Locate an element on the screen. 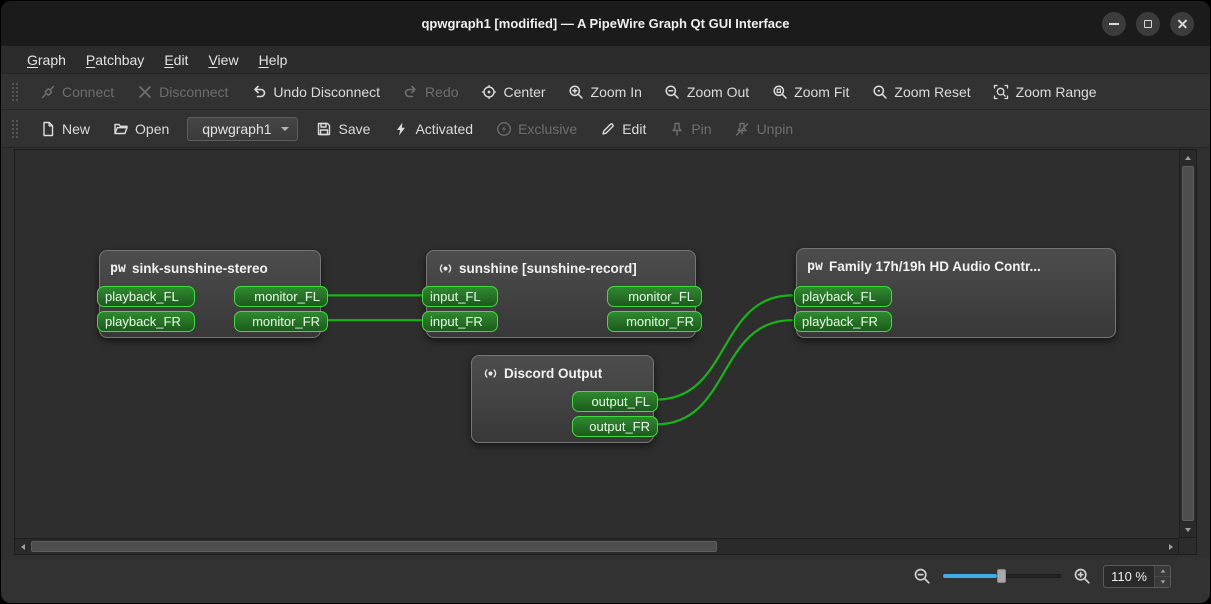  zoom-spinbox: 110 % is located at coordinates (1137, 576).